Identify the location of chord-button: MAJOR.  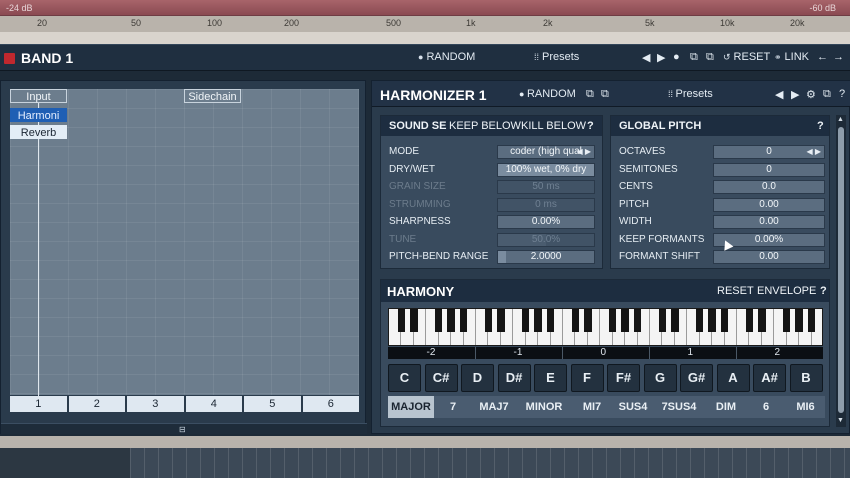
(411, 407).